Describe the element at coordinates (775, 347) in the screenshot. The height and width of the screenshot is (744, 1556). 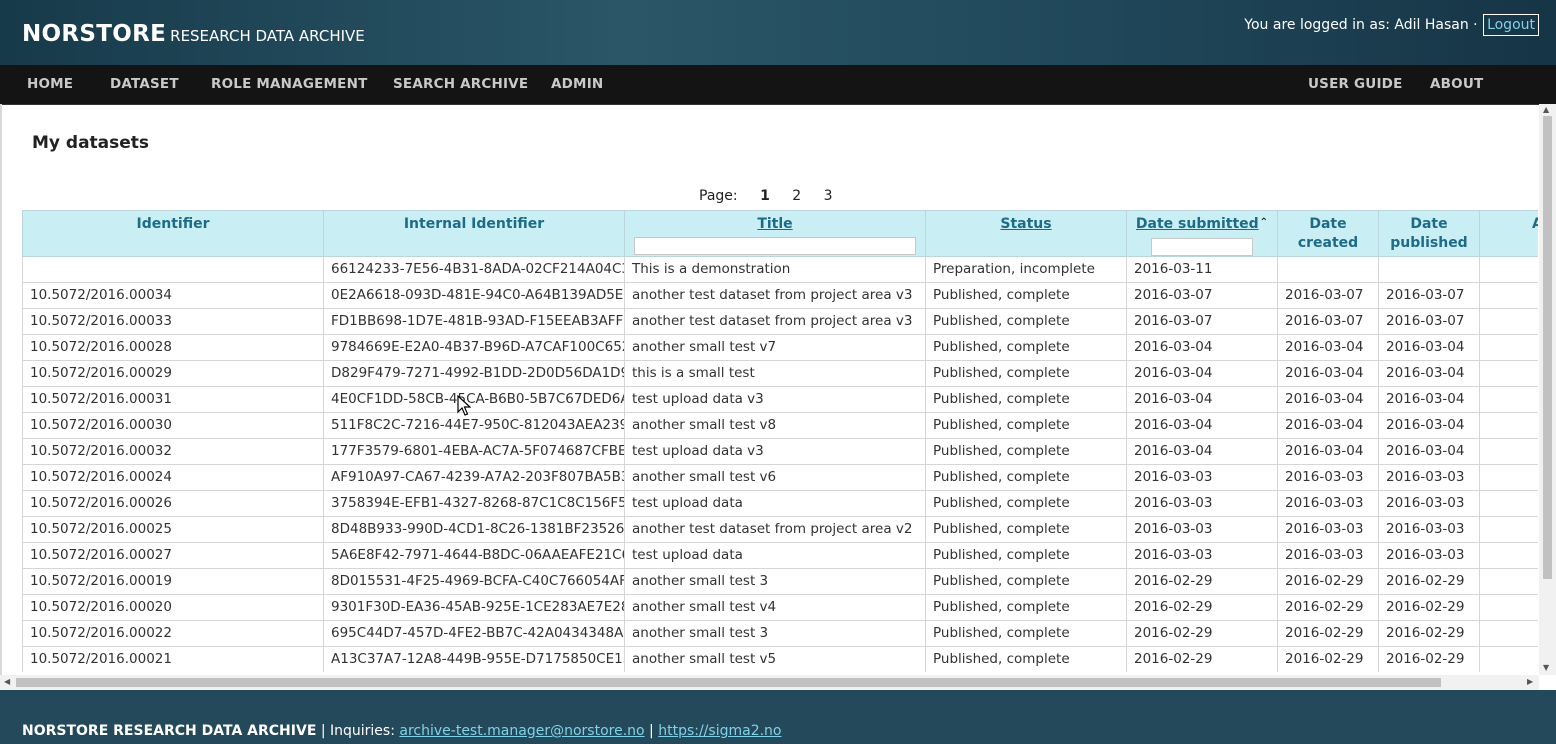
I see `cell-title: another small test v7` at that location.